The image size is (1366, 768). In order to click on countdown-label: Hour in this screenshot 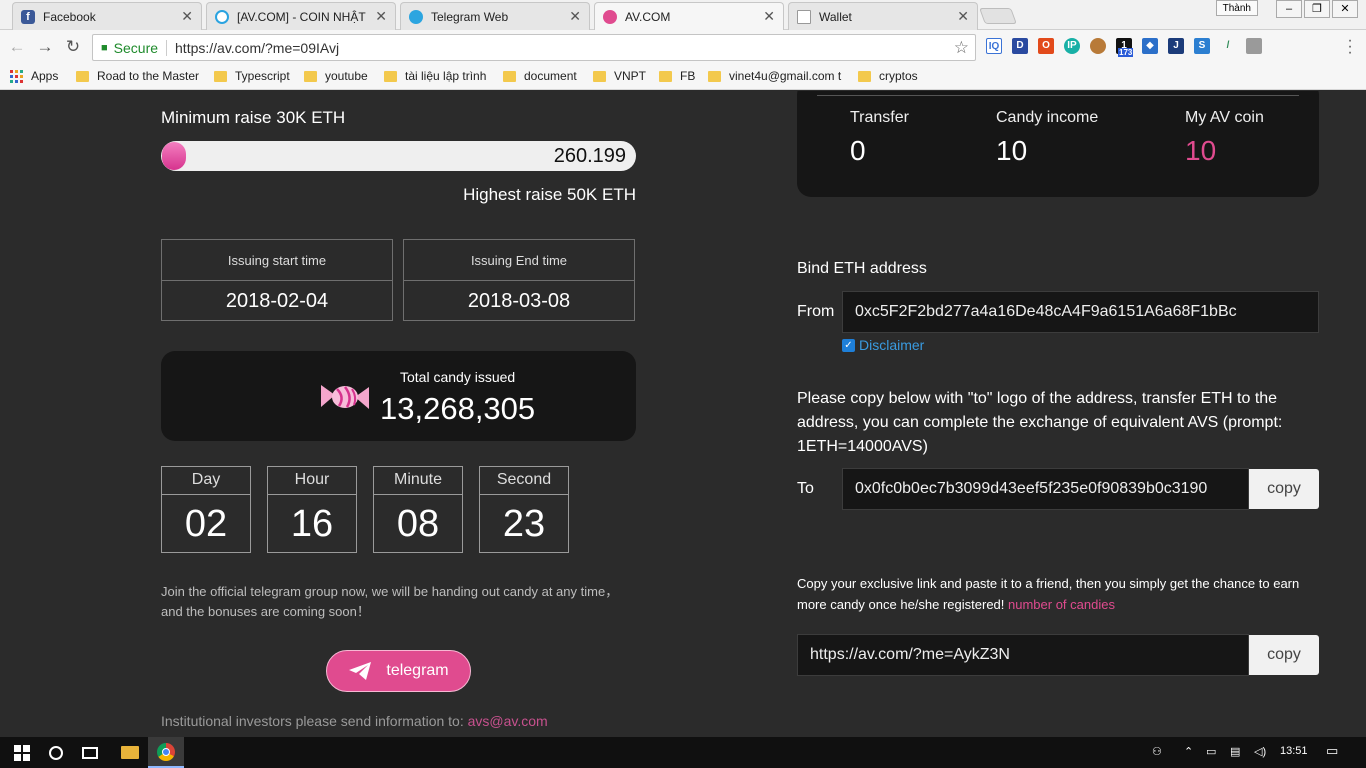, I will do `click(312, 481)`.